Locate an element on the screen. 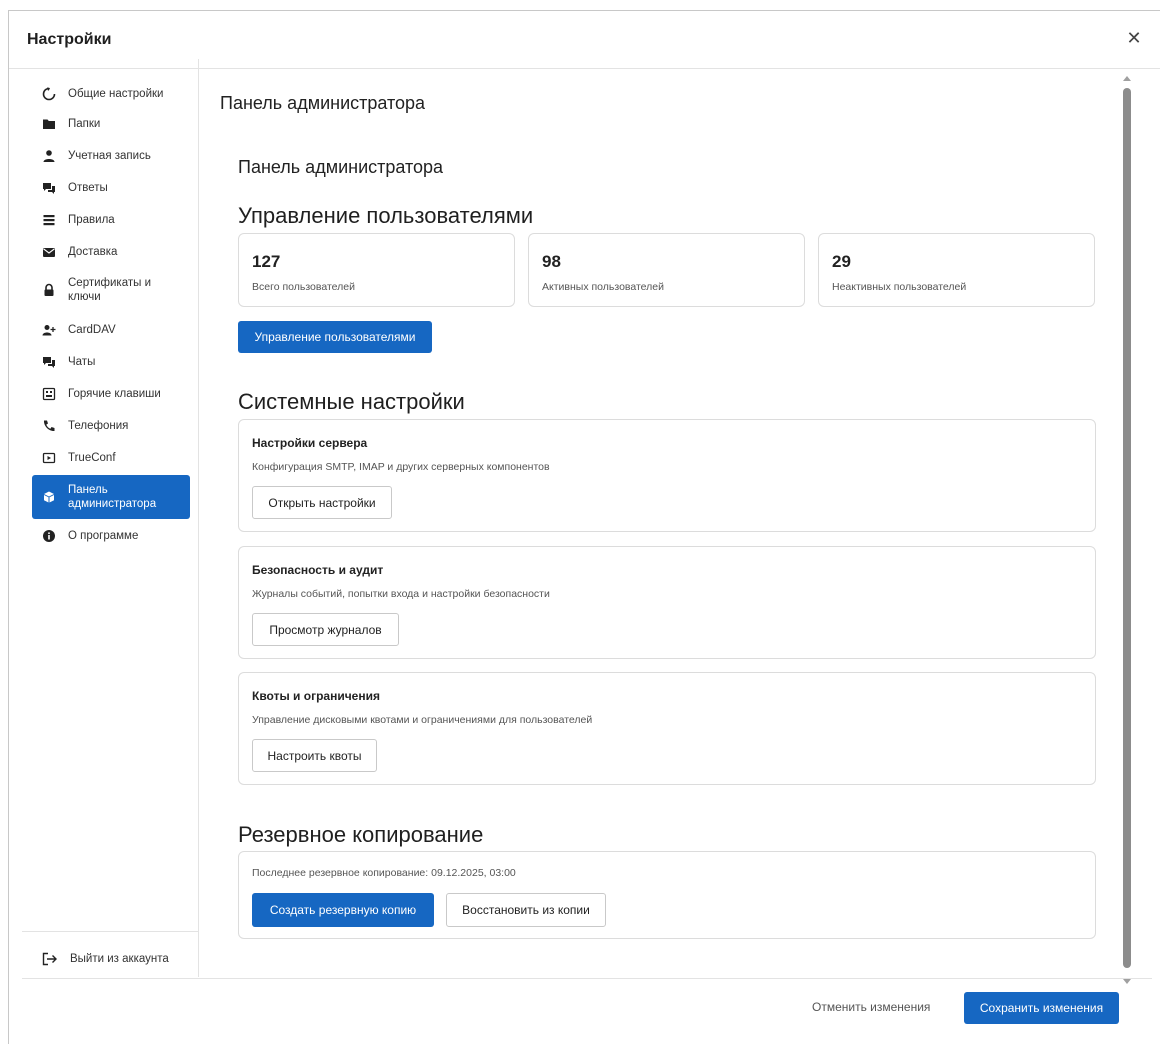 The height and width of the screenshot is (1044, 1160). system-heading: Системные настройки is located at coordinates (351, 401).